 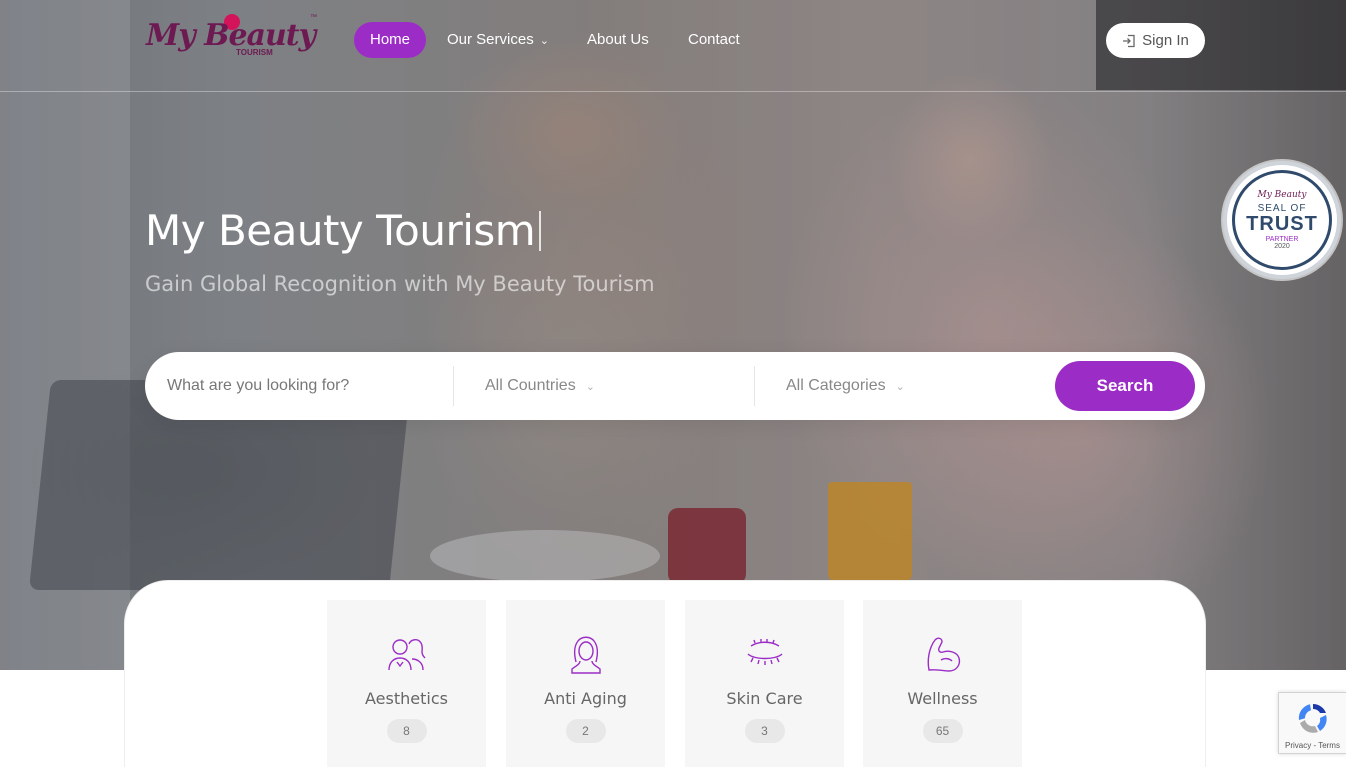 I want to click on hero-title: My Beauty Tourism, so click(x=343, y=230).